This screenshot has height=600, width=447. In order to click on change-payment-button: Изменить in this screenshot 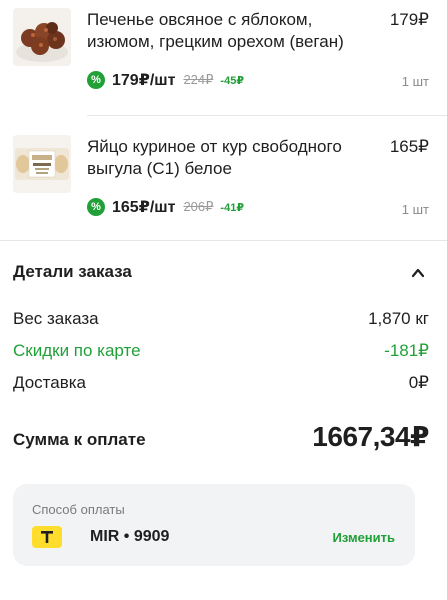, I will do `click(363, 537)`.